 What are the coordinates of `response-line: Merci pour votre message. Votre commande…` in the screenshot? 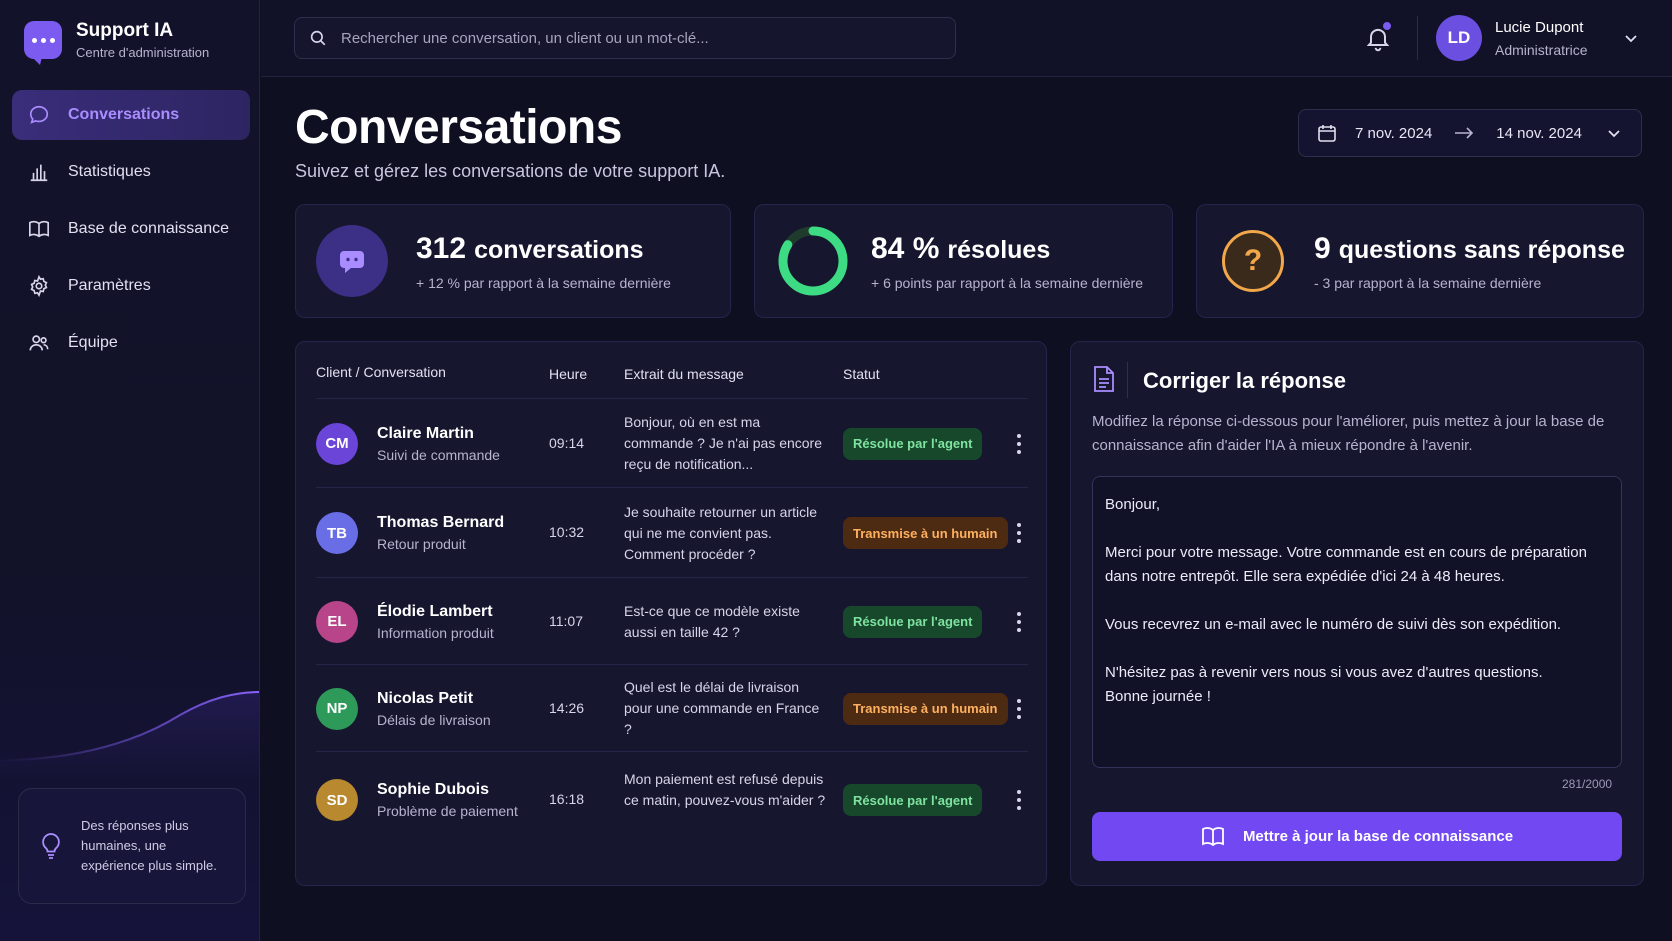 It's located at (1346, 564).